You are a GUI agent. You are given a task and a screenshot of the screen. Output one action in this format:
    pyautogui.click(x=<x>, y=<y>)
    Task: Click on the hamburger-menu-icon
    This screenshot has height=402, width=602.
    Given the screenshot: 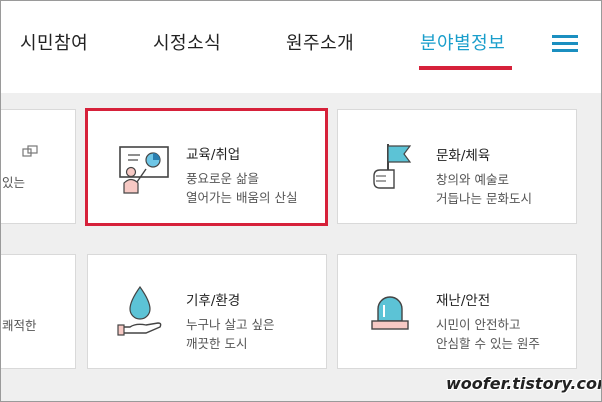 What is the action you would take?
    pyautogui.click(x=565, y=44)
    